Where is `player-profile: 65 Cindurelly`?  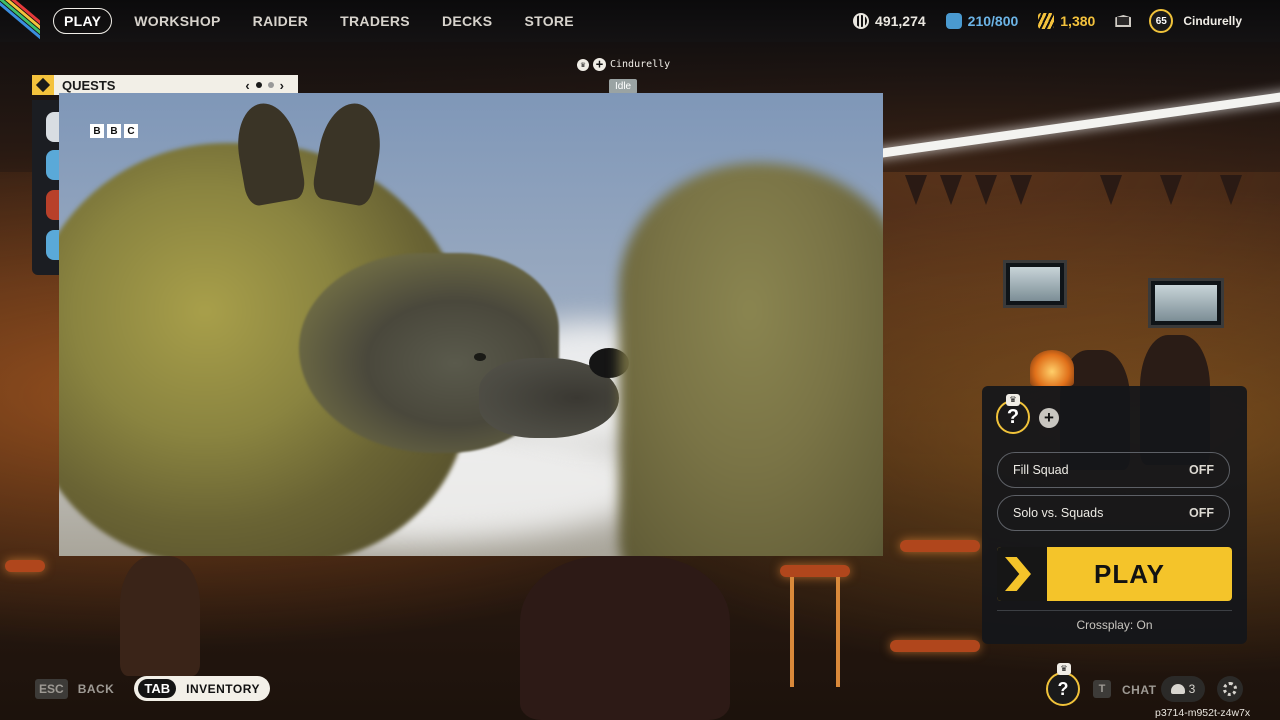
player-profile: 65 Cindurelly is located at coordinates (1195, 21).